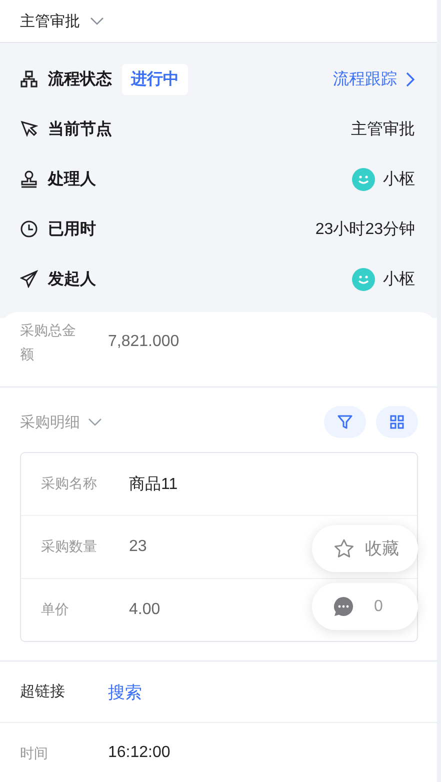  Describe the element at coordinates (383, 130) in the screenshot. I see `row-value: 主管审批` at that location.